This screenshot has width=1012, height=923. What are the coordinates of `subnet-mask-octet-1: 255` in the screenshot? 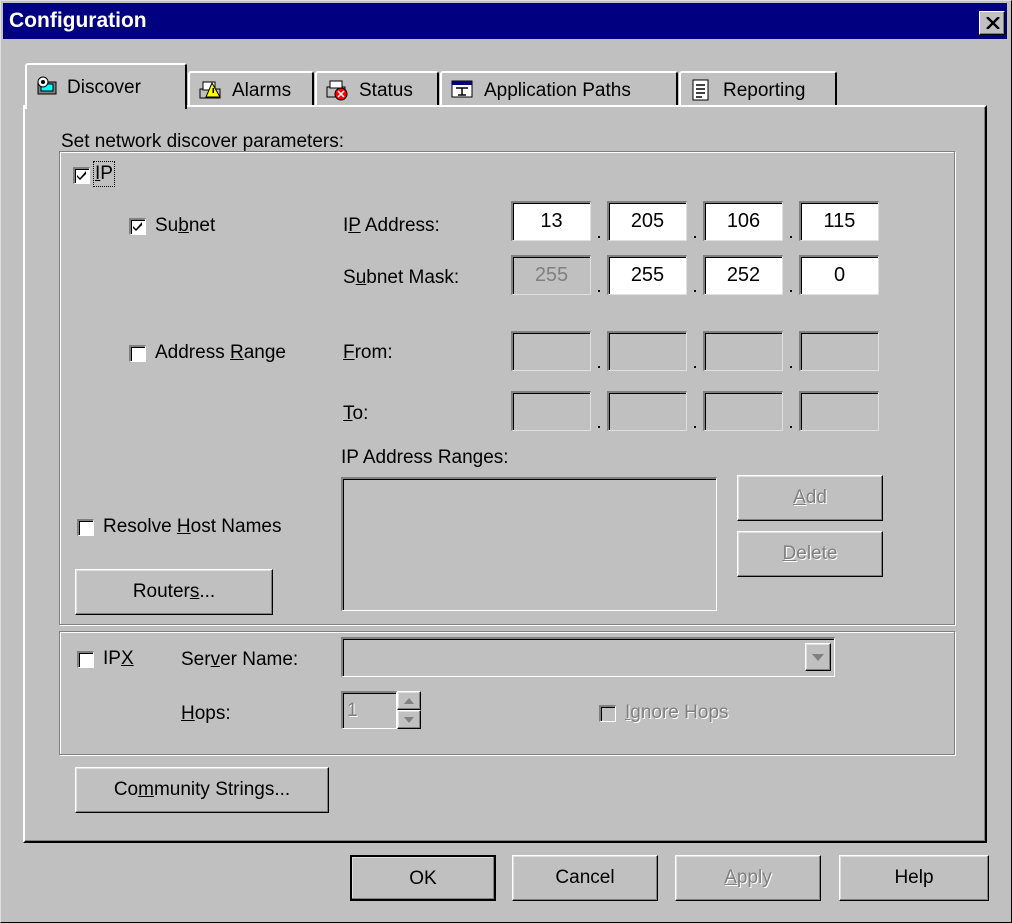 It's located at (551, 275).